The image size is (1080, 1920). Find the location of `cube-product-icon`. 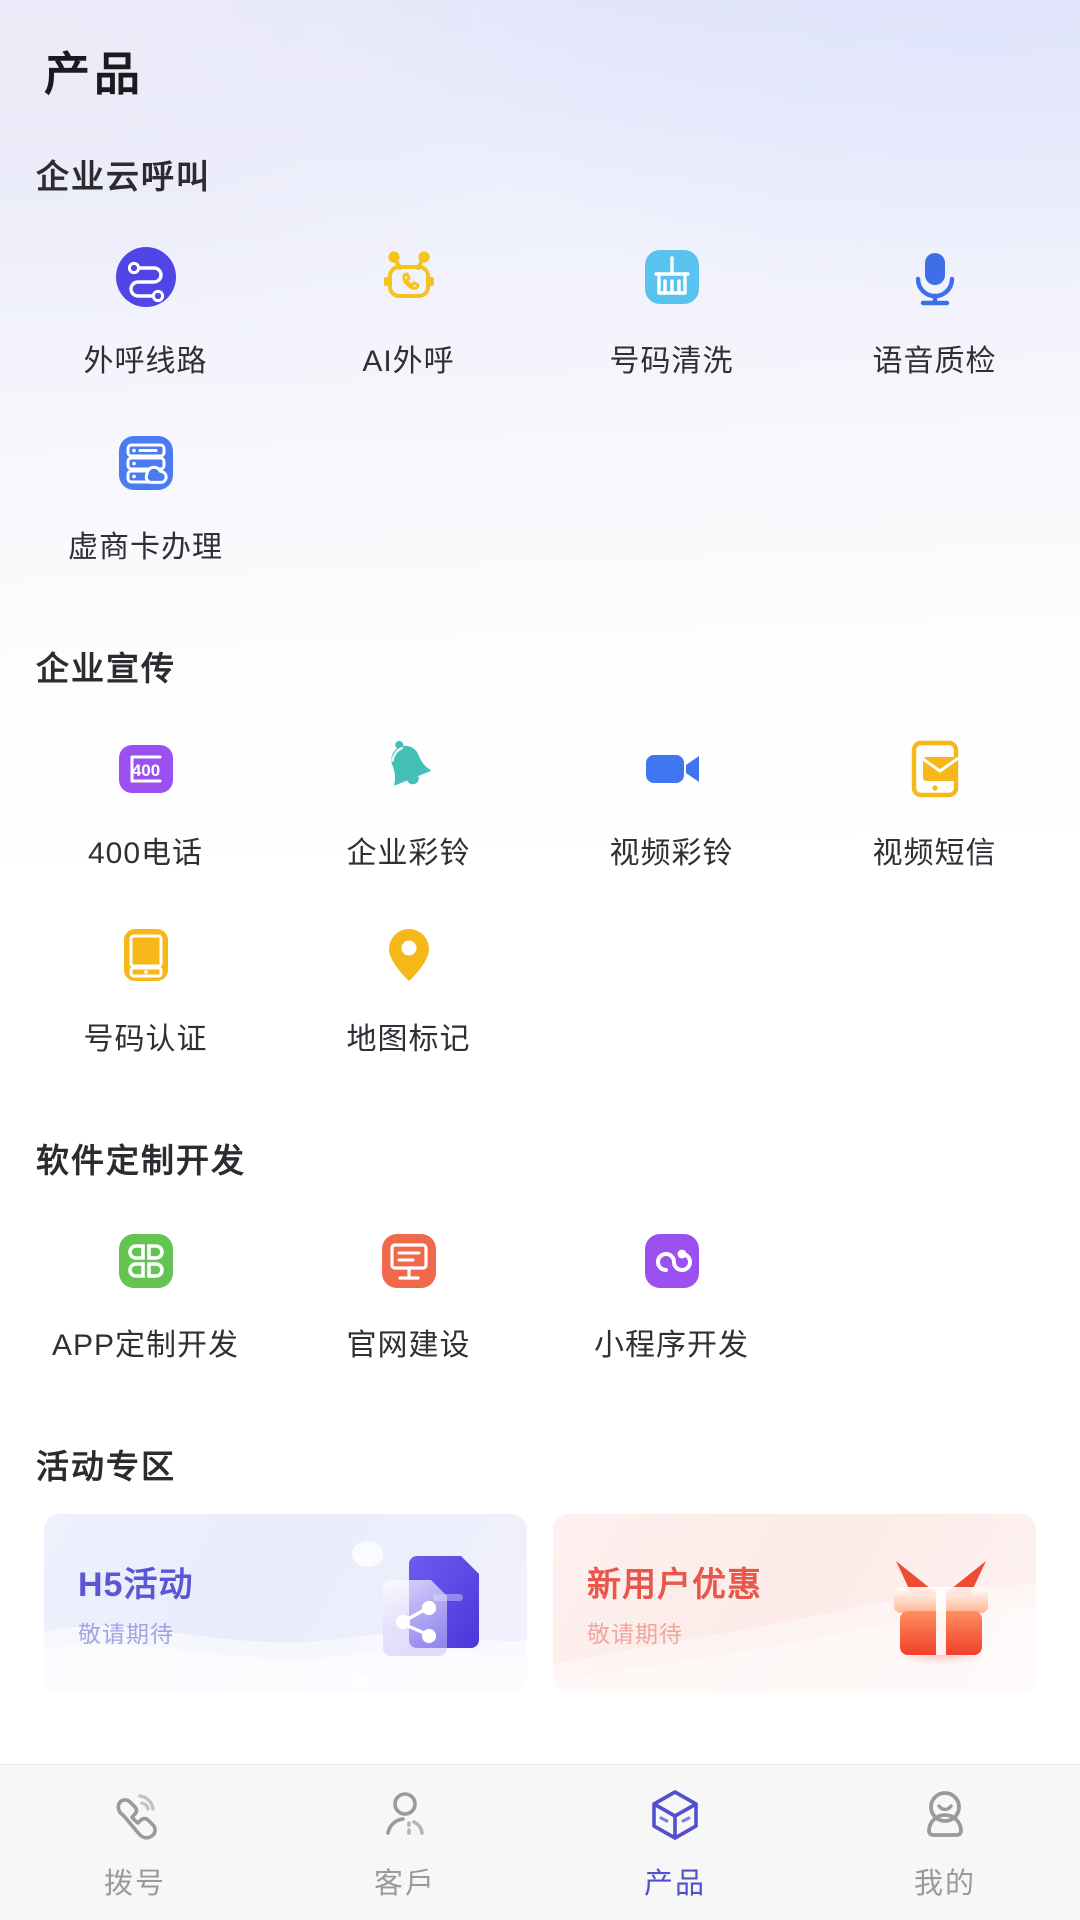

cube-product-icon is located at coordinates (675, 1815).